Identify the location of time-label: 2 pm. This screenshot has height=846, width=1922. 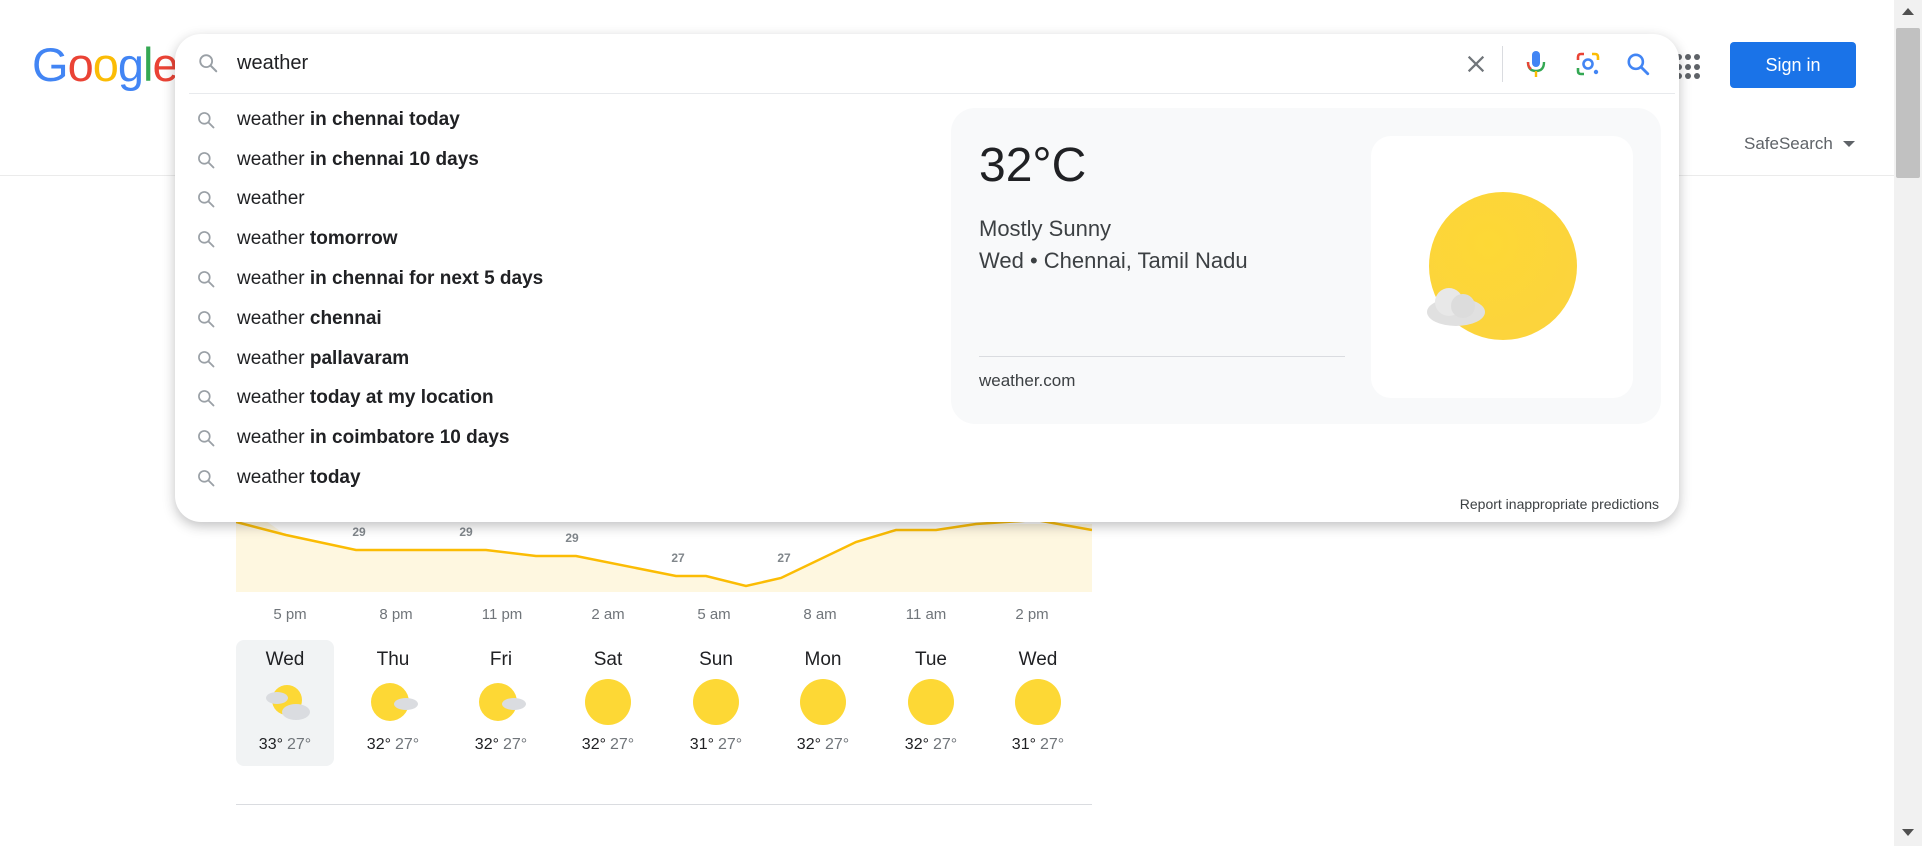
(1032, 614).